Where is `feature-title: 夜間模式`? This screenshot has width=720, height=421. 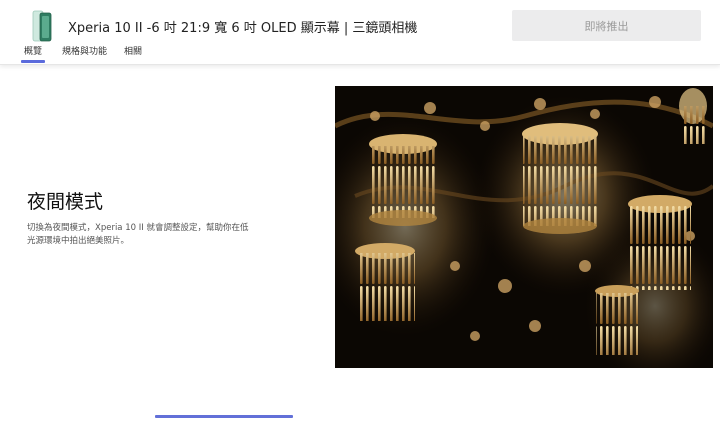 feature-title: 夜間模式 is located at coordinates (65, 202).